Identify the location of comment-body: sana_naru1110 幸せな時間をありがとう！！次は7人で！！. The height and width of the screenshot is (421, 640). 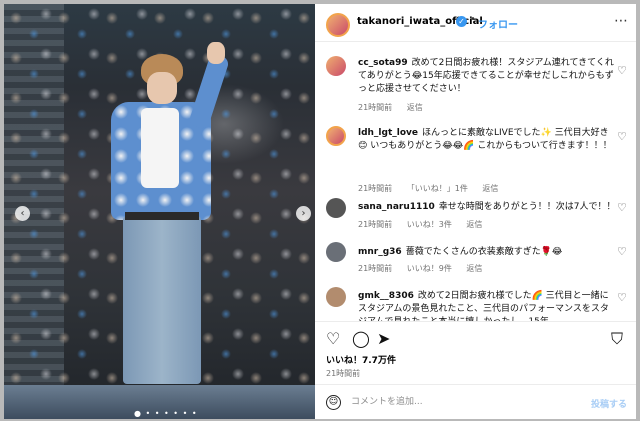
(487, 207).